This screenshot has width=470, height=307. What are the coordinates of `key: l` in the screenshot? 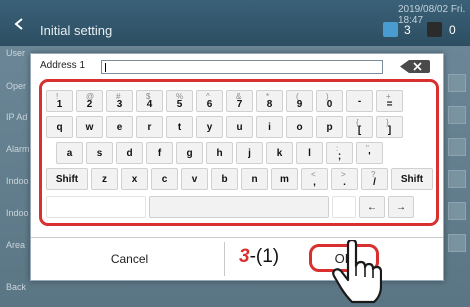 It's located at (309, 153).